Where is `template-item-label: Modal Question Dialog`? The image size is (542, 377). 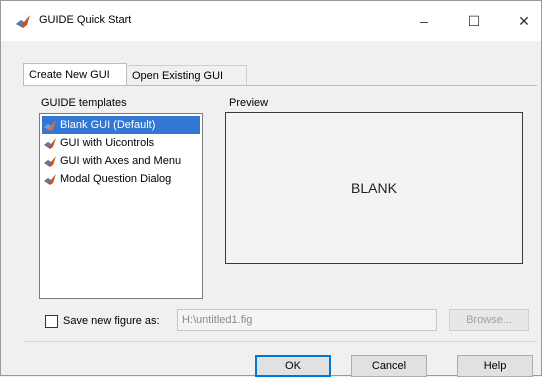
template-item-label: Modal Question Dialog is located at coordinates (116, 179).